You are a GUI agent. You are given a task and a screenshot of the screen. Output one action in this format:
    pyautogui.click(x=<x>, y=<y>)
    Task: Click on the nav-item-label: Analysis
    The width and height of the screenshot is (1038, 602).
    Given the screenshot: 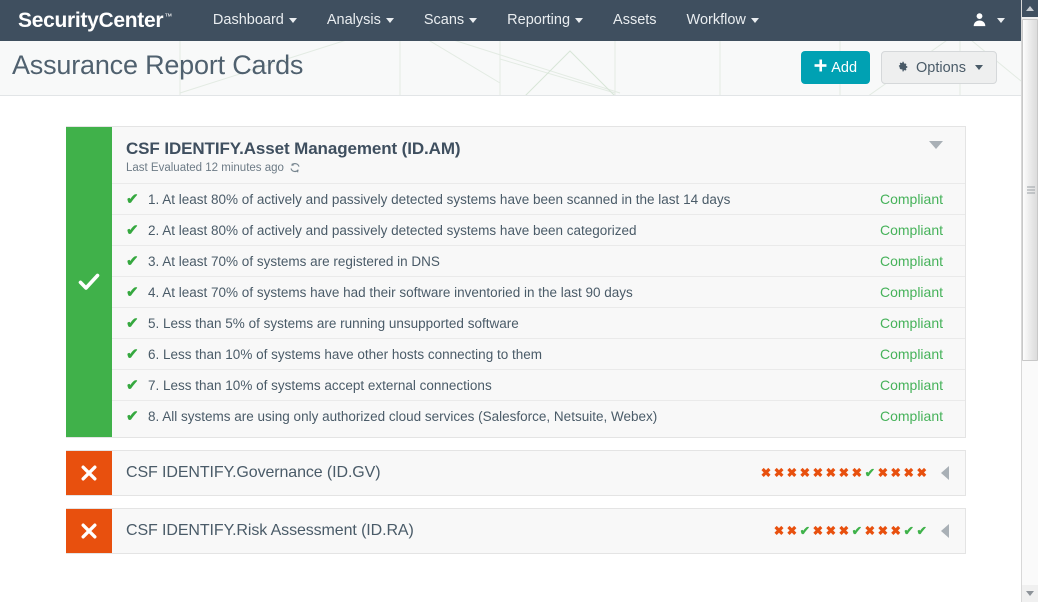 What is the action you would take?
    pyautogui.click(x=353, y=20)
    